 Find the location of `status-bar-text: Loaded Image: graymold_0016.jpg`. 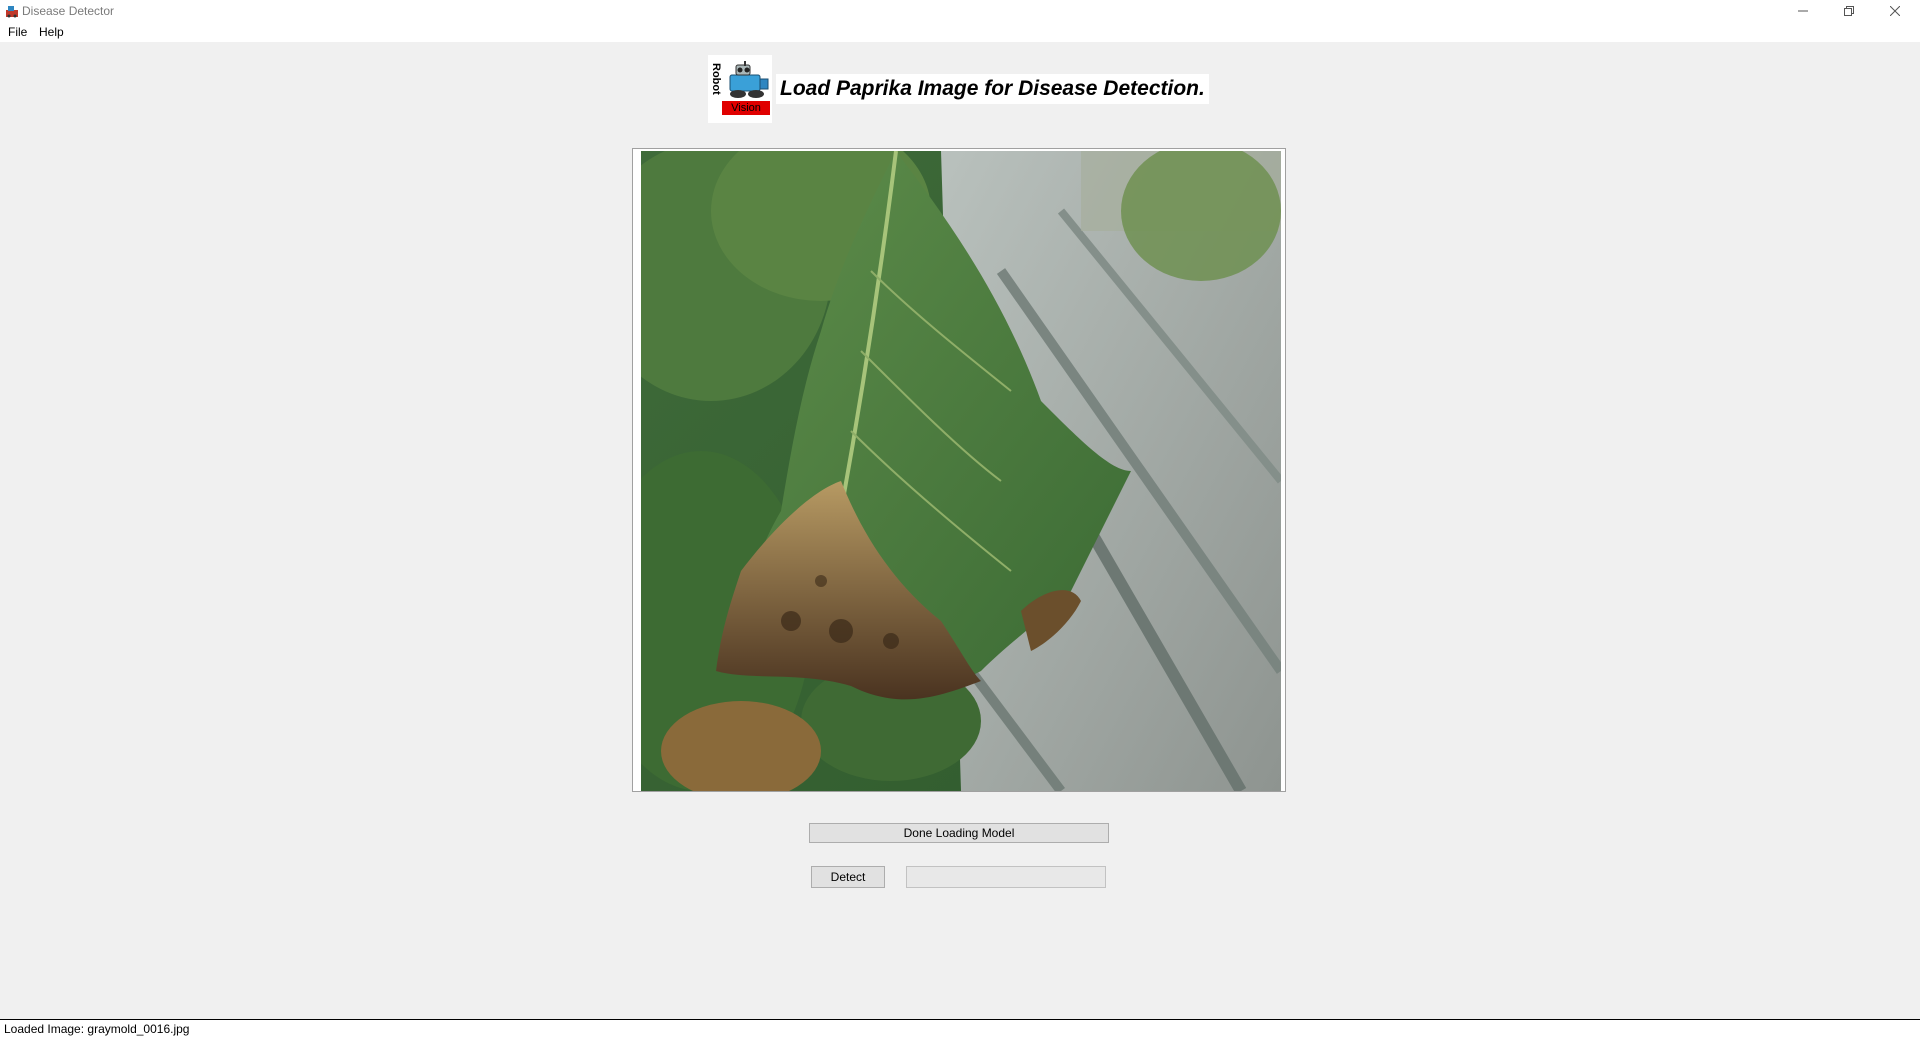

status-bar-text: Loaded Image: graymold_0016.jpg is located at coordinates (97, 1029).